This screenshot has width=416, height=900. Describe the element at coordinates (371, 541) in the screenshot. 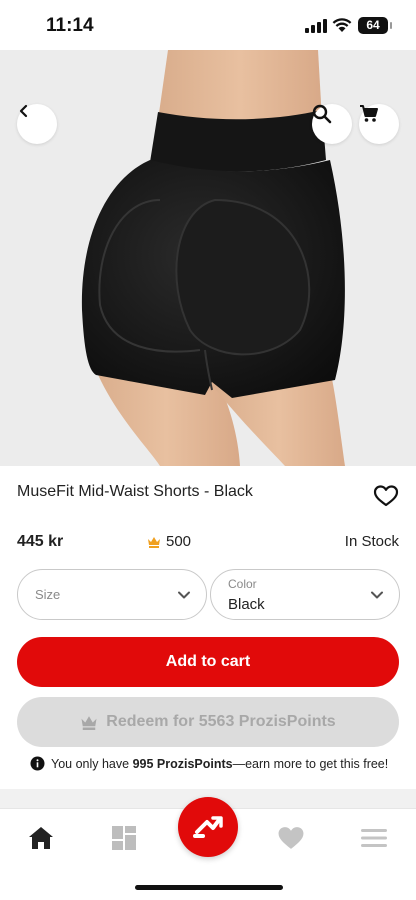

I see `stock-status: In Stock` at that location.